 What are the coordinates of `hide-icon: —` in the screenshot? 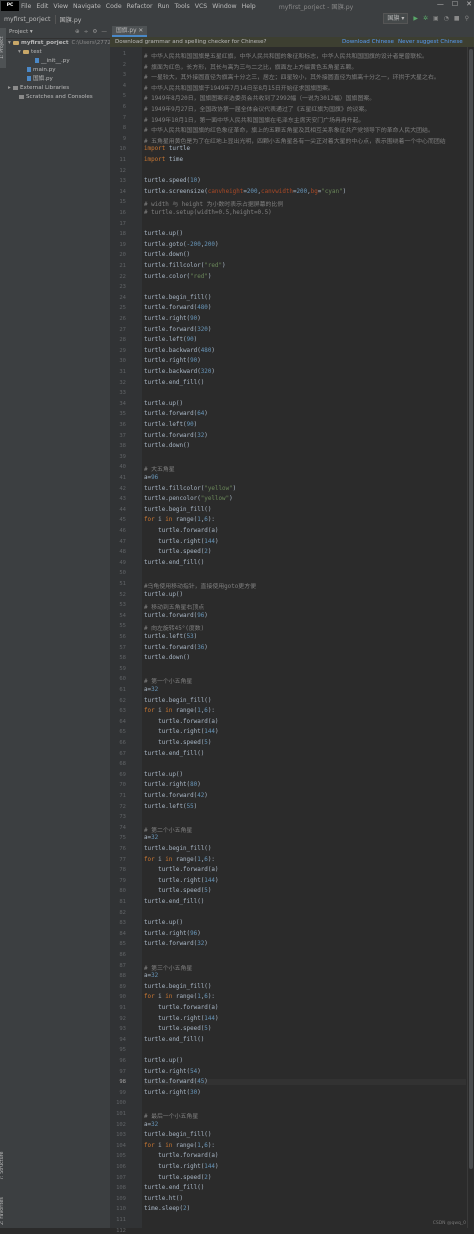 It's located at (104, 32).